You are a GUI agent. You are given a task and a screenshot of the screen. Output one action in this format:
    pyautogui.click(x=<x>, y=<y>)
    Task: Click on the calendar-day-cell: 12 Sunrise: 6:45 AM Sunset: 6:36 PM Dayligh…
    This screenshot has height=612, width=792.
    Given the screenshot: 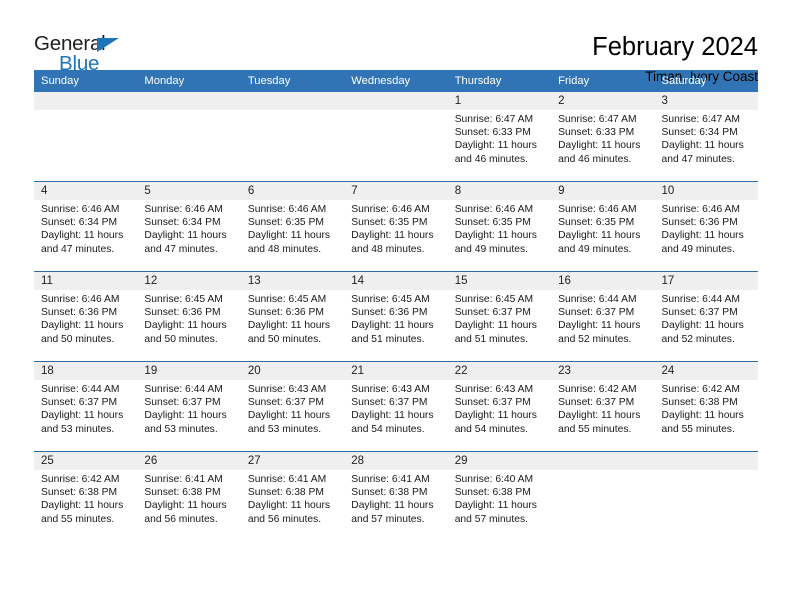 What is the action you would take?
    pyautogui.click(x=189, y=316)
    